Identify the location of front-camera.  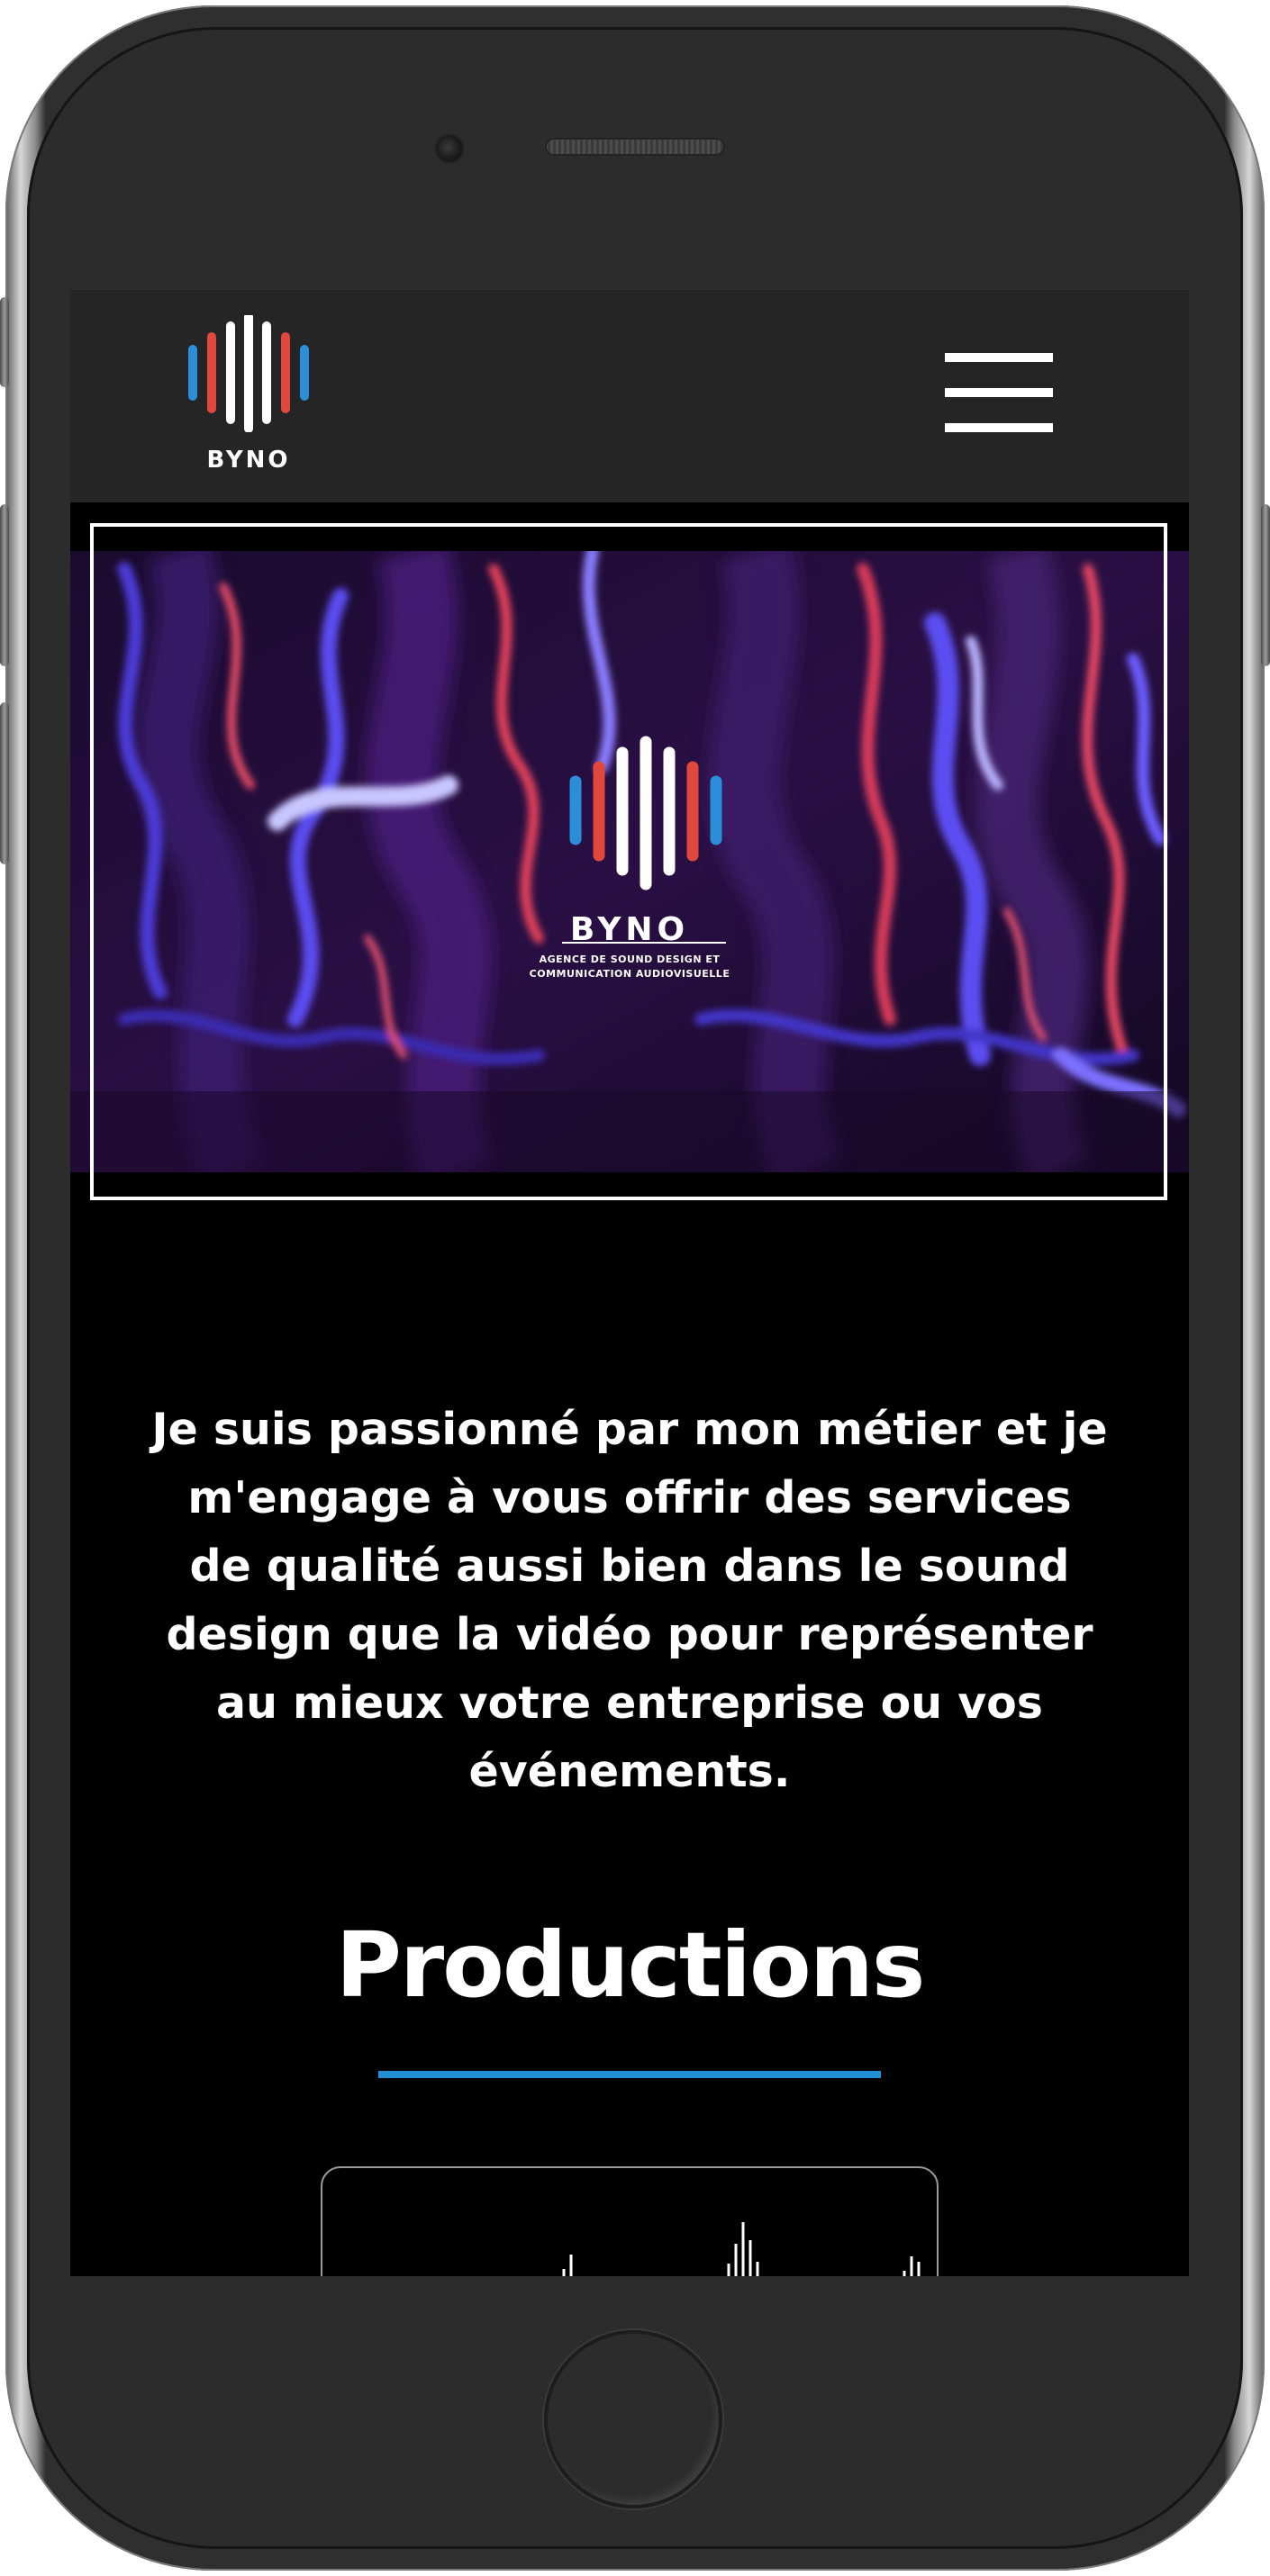
(449, 148).